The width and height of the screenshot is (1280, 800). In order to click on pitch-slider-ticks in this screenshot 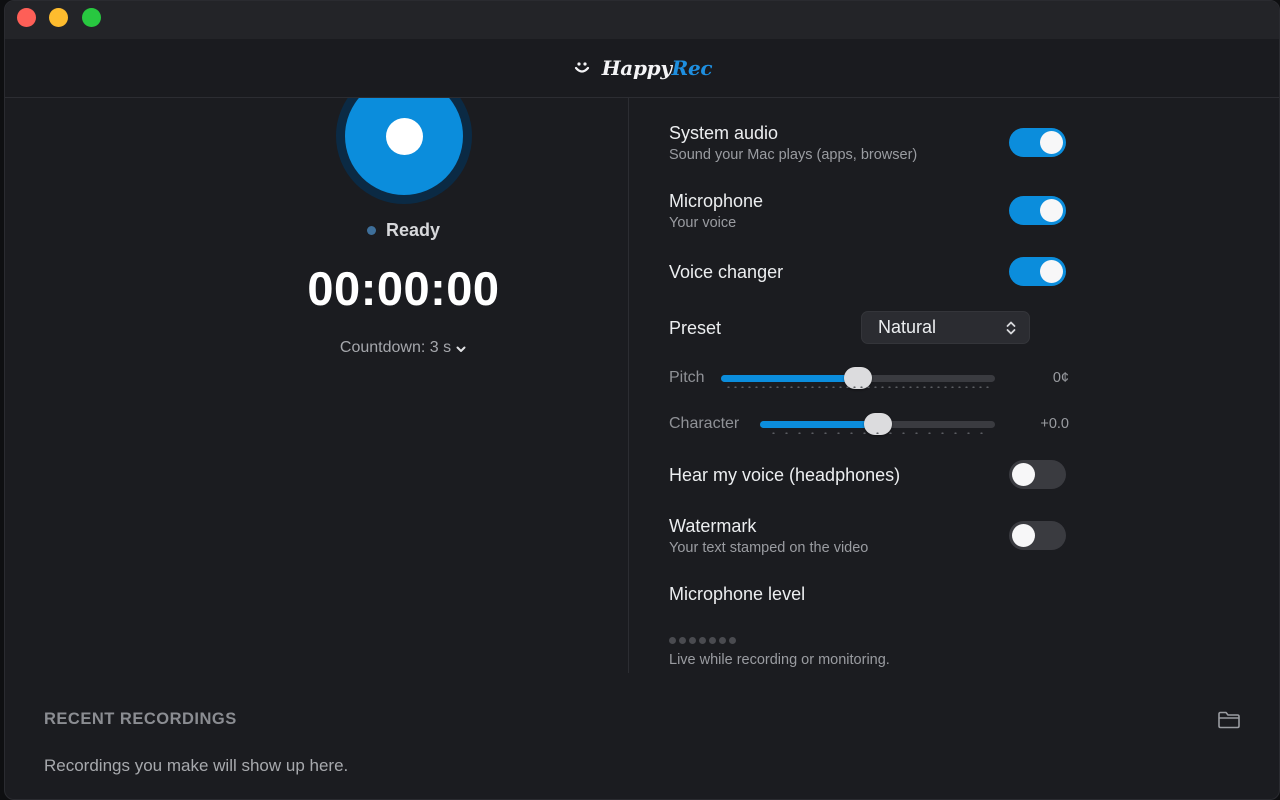, I will do `click(858, 387)`.